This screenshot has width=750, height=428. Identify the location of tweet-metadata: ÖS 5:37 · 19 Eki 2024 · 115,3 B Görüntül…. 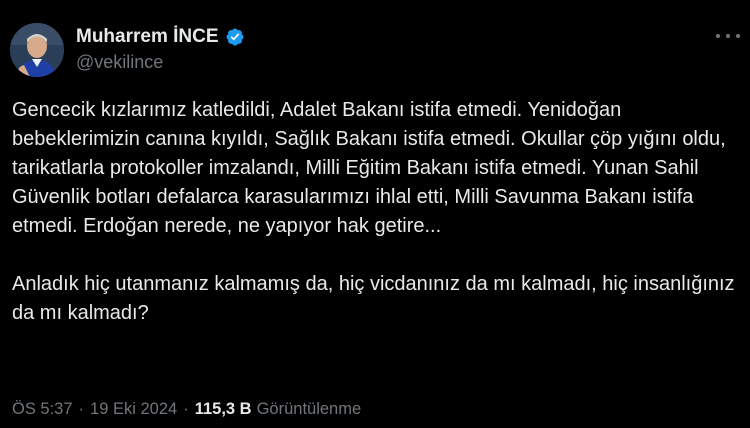
(186, 409).